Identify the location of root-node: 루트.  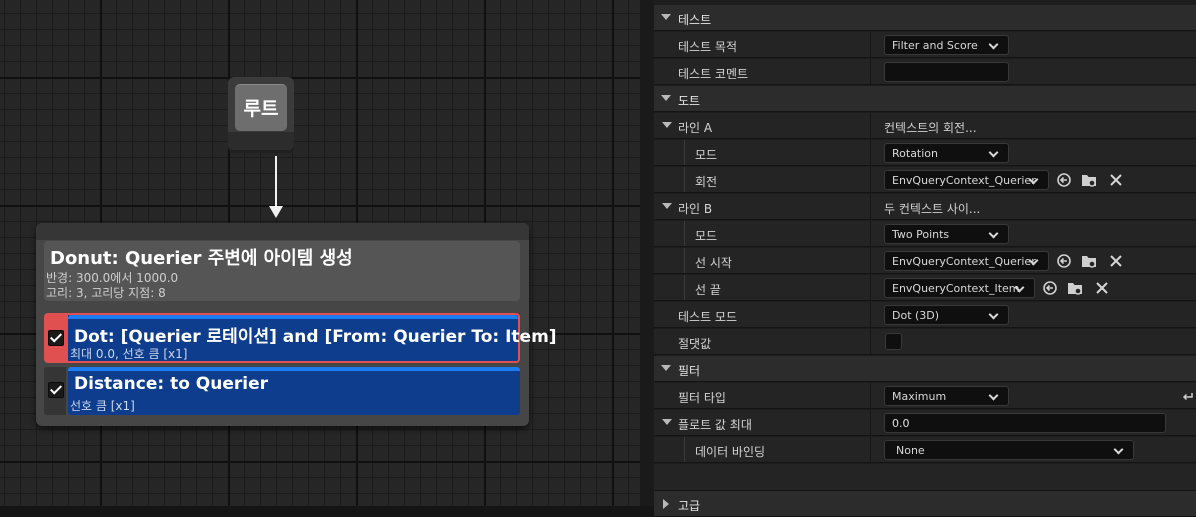
(261, 113).